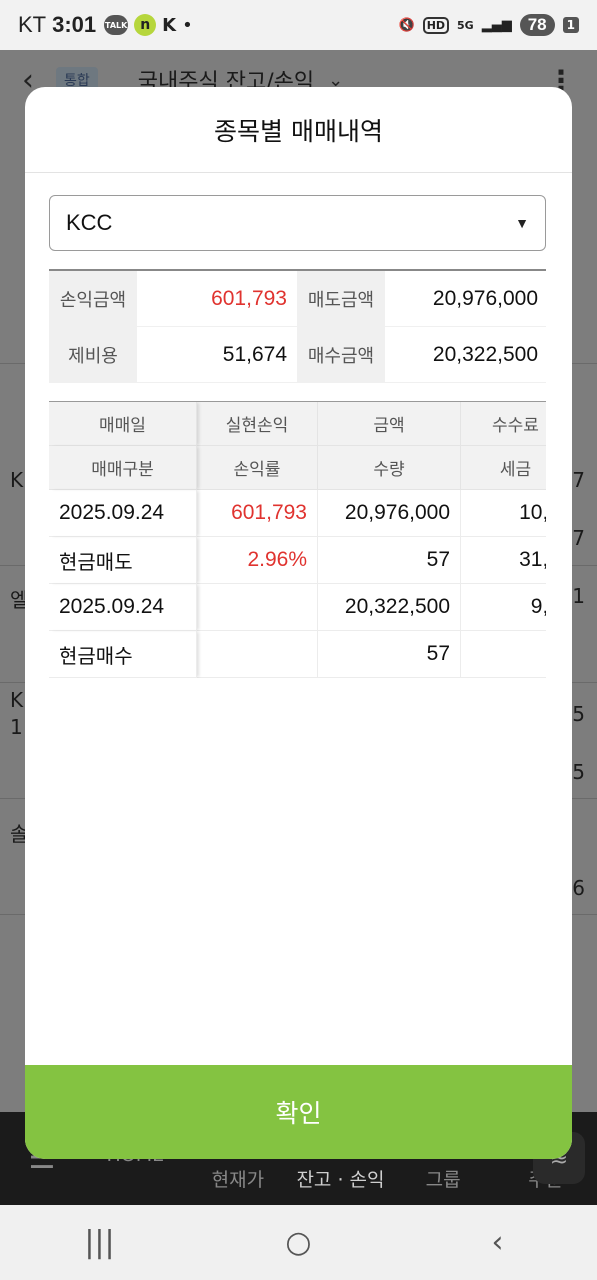 The height and width of the screenshot is (1280, 597). Describe the element at coordinates (257, 654) in the screenshot. I see `pnl-rate` at that location.